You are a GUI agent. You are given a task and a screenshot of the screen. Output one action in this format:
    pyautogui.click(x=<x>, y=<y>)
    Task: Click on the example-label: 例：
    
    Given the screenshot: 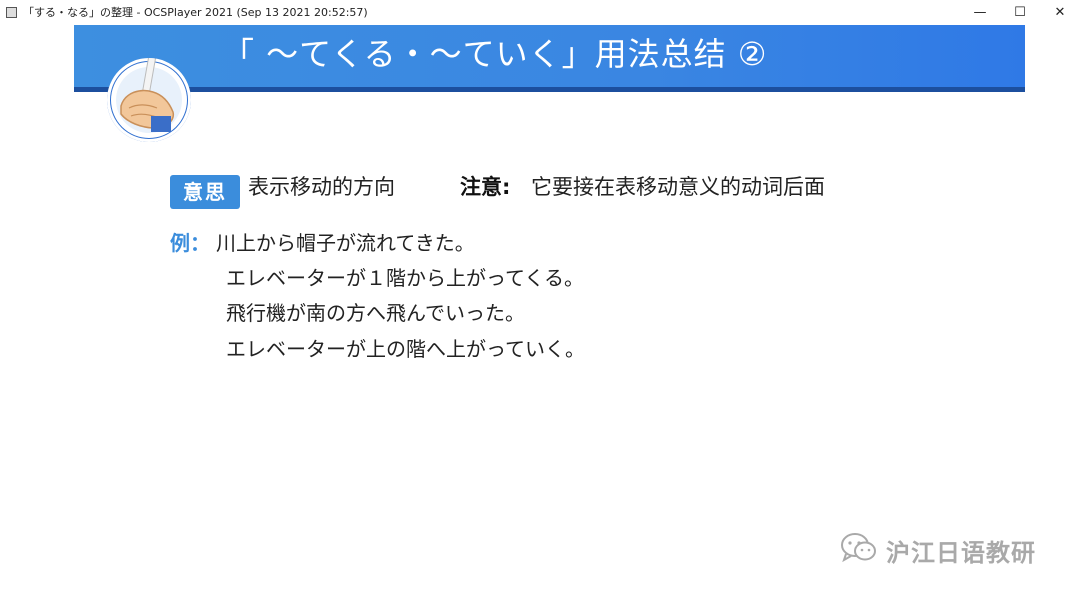 What is the action you would take?
    pyautogui.click(x=190, y=243)
    